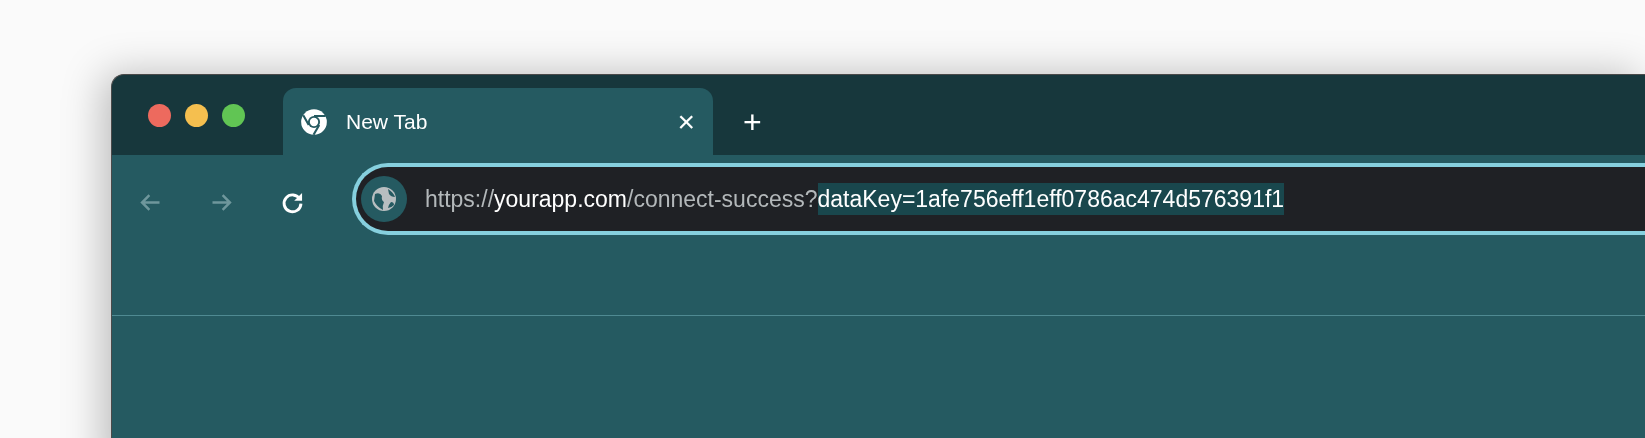 The width and height of the screenshot is (1645, 438). I want to click on window-zoom-button, so click(233, 115).